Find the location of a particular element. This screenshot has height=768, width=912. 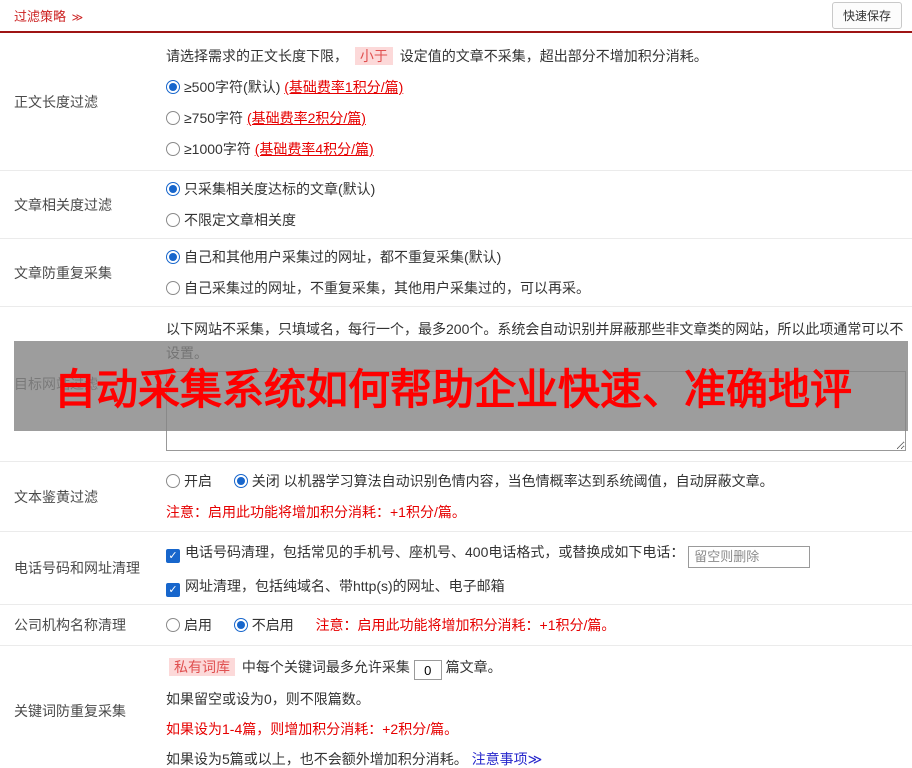

company-cleanup-content: 启用 不启用 注意：启用此功能将增加积分消耗：+1积分/篇。 is located at coordinates (539, 625).